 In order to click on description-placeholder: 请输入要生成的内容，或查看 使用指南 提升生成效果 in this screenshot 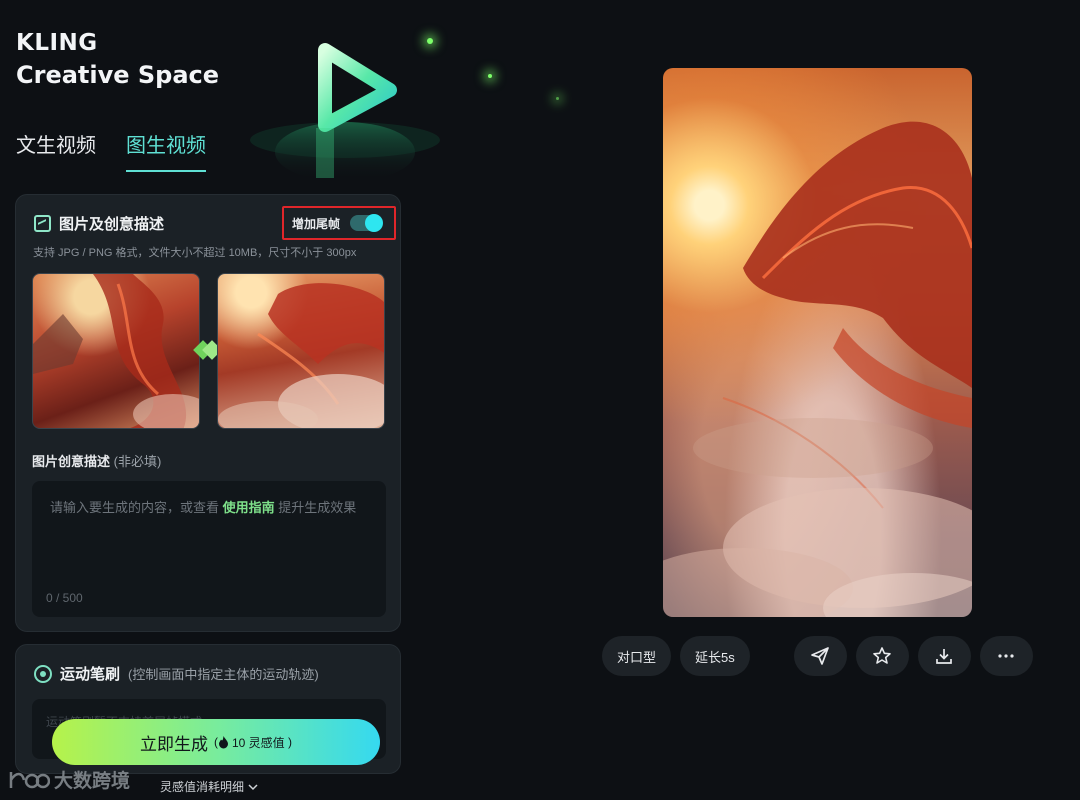, I will do `click(203, 506)`.